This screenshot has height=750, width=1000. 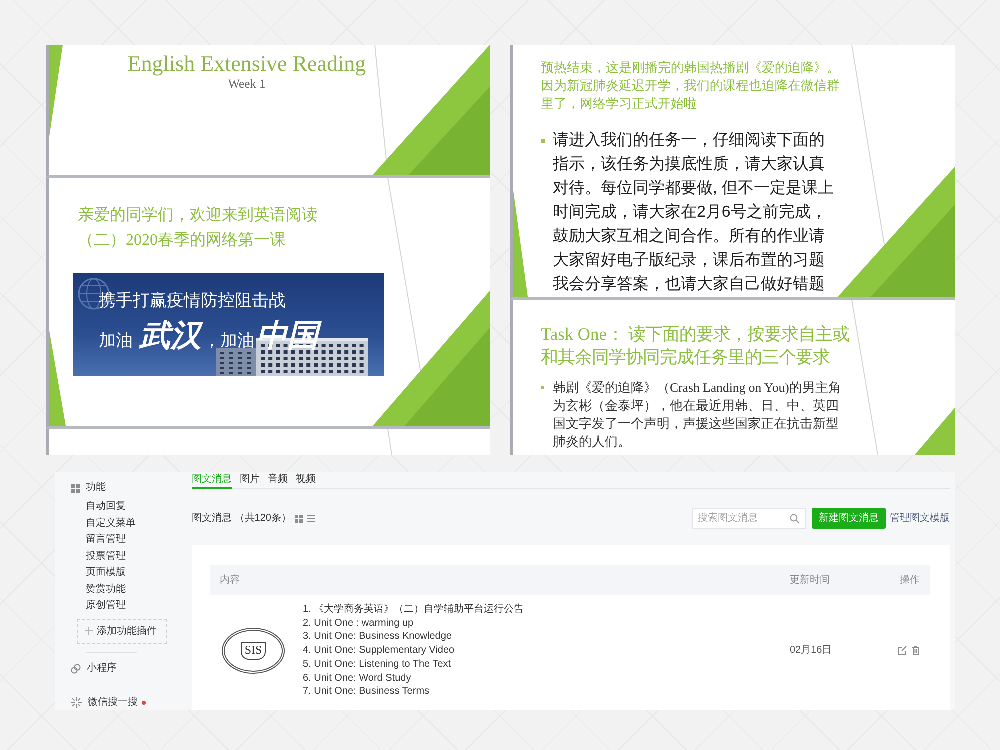 I want to click on media-tab: 视频, so click(x=306, y=480).